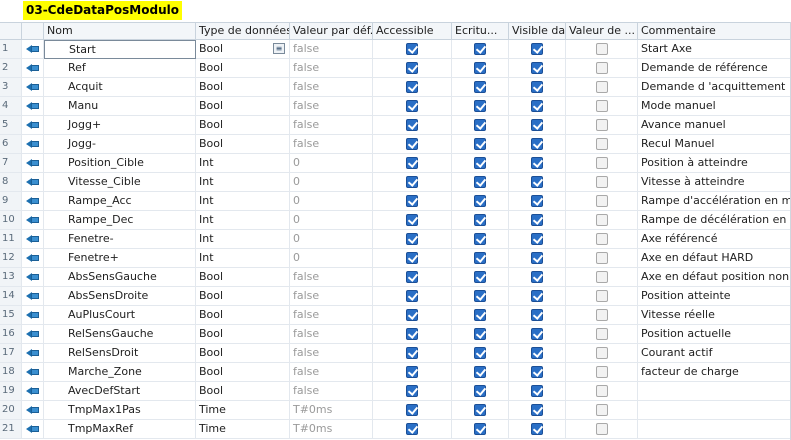 Image resolution: width=791 pixels, height=440 pixels. I want to click on comment-cell: facteur de charge, so click(714, 372).